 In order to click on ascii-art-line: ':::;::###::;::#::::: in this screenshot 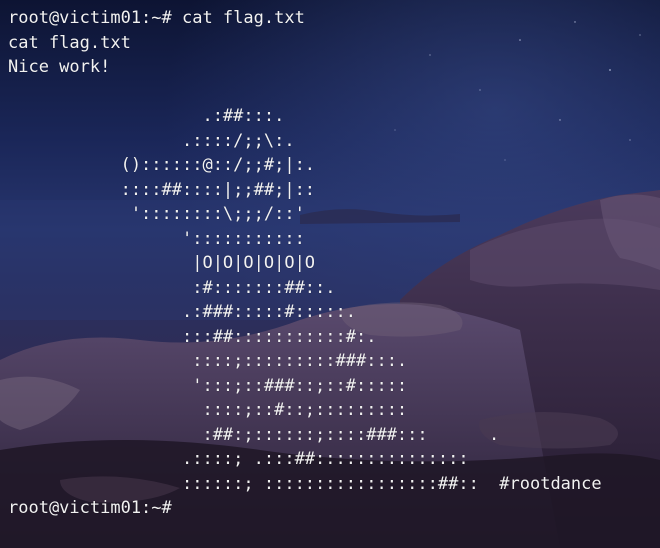, I will do `click(208, 385)`.